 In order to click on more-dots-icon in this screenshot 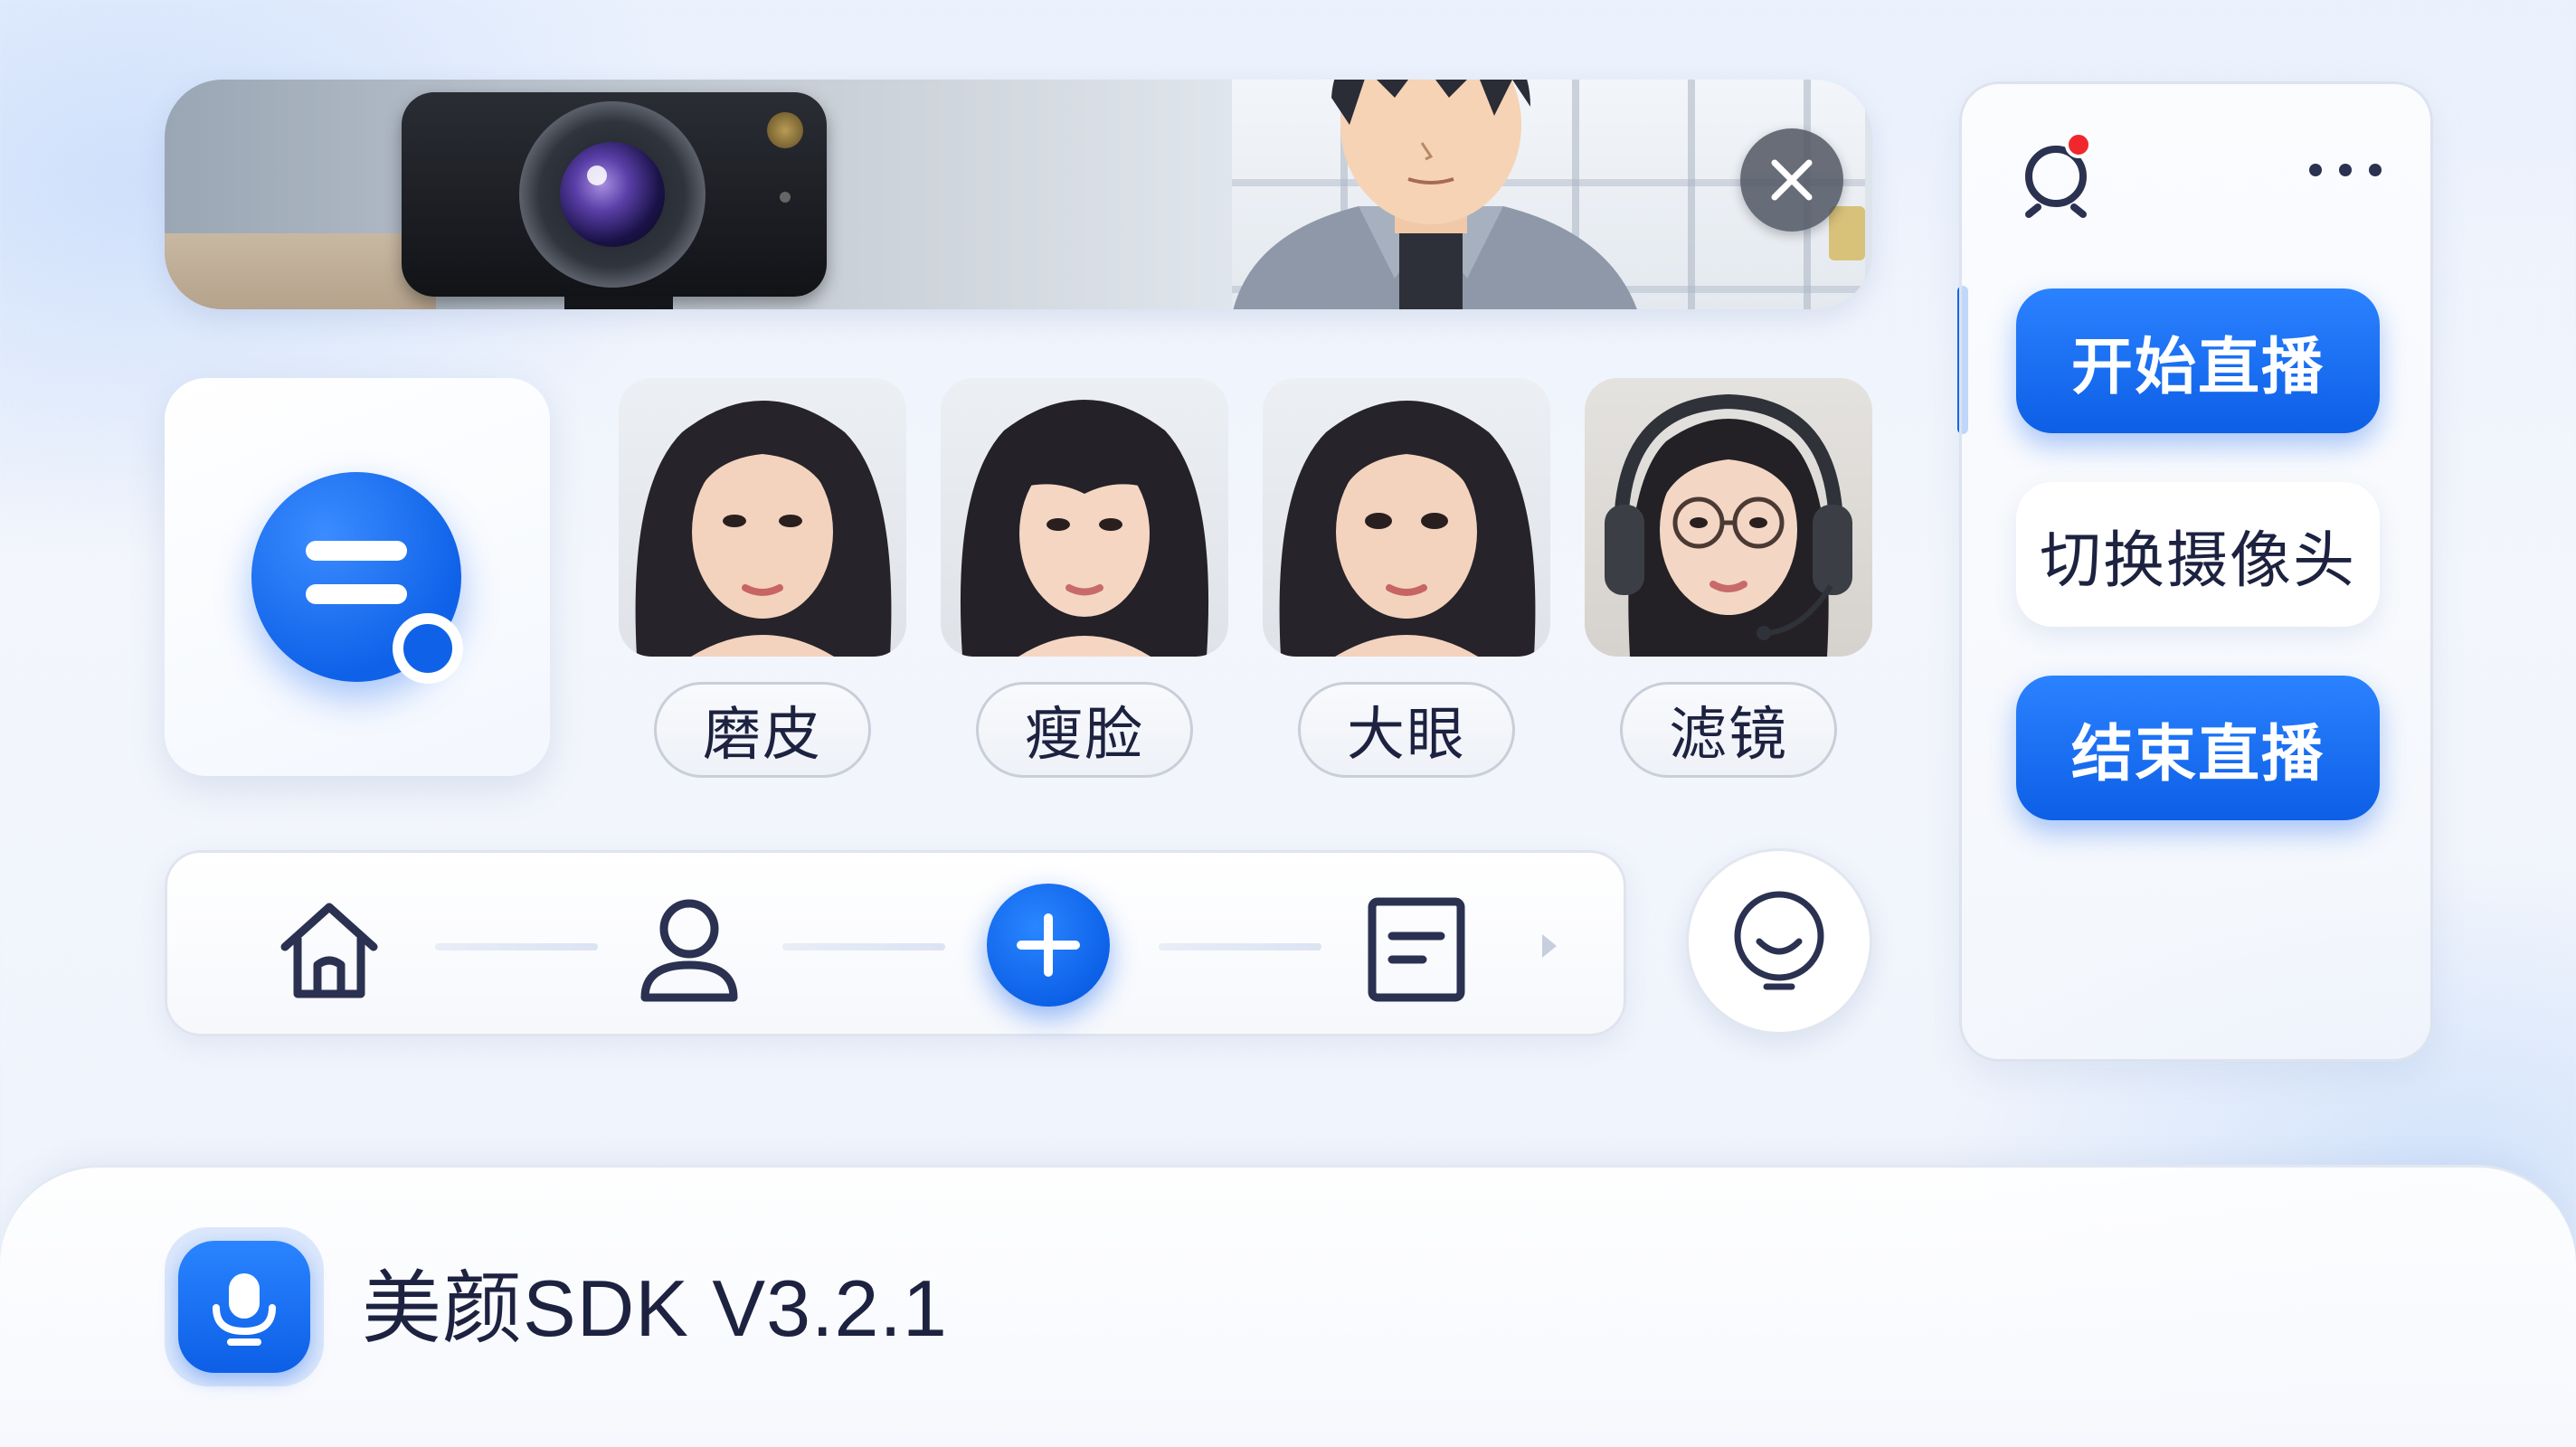, I will do `click(2315, 170)`.